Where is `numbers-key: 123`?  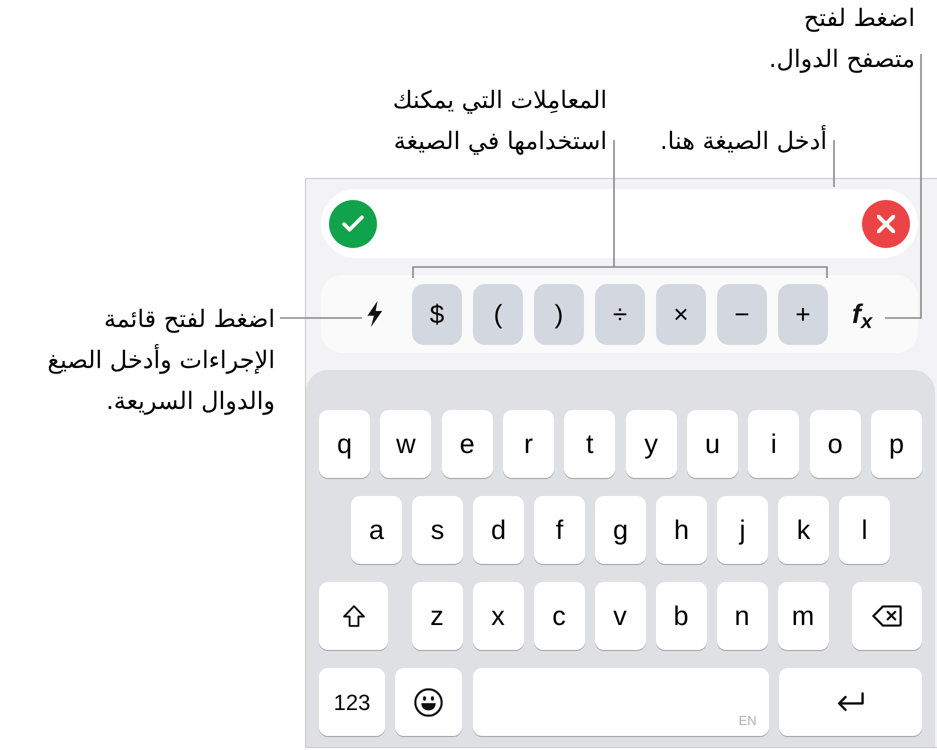
numbers-key: 123 is located at coordinates (352, 702).